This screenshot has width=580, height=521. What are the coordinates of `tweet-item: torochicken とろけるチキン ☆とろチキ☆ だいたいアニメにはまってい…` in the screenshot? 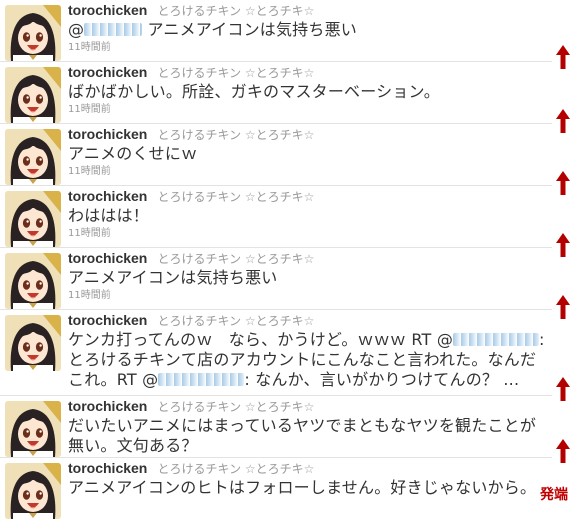 It's located at (276, 427).